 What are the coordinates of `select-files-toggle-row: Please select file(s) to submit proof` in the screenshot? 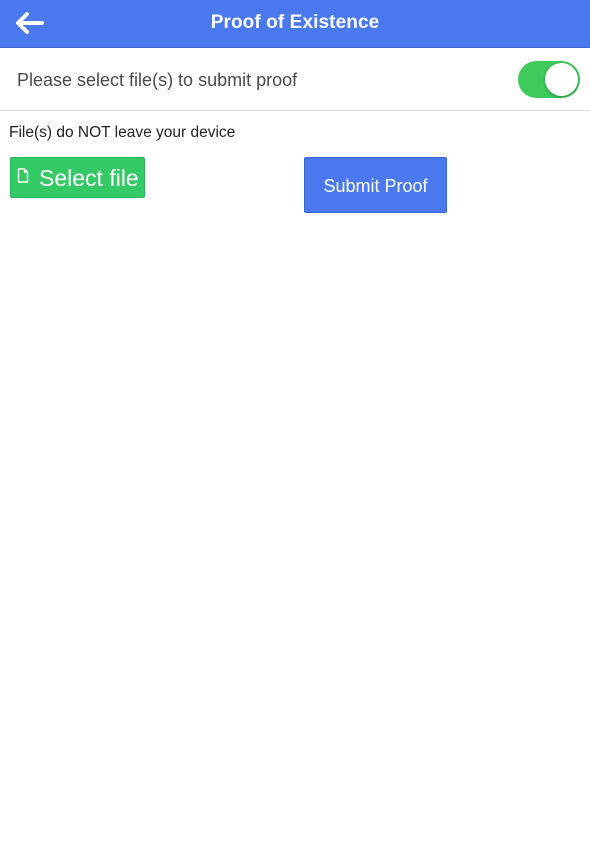 It's located at (295, 80).